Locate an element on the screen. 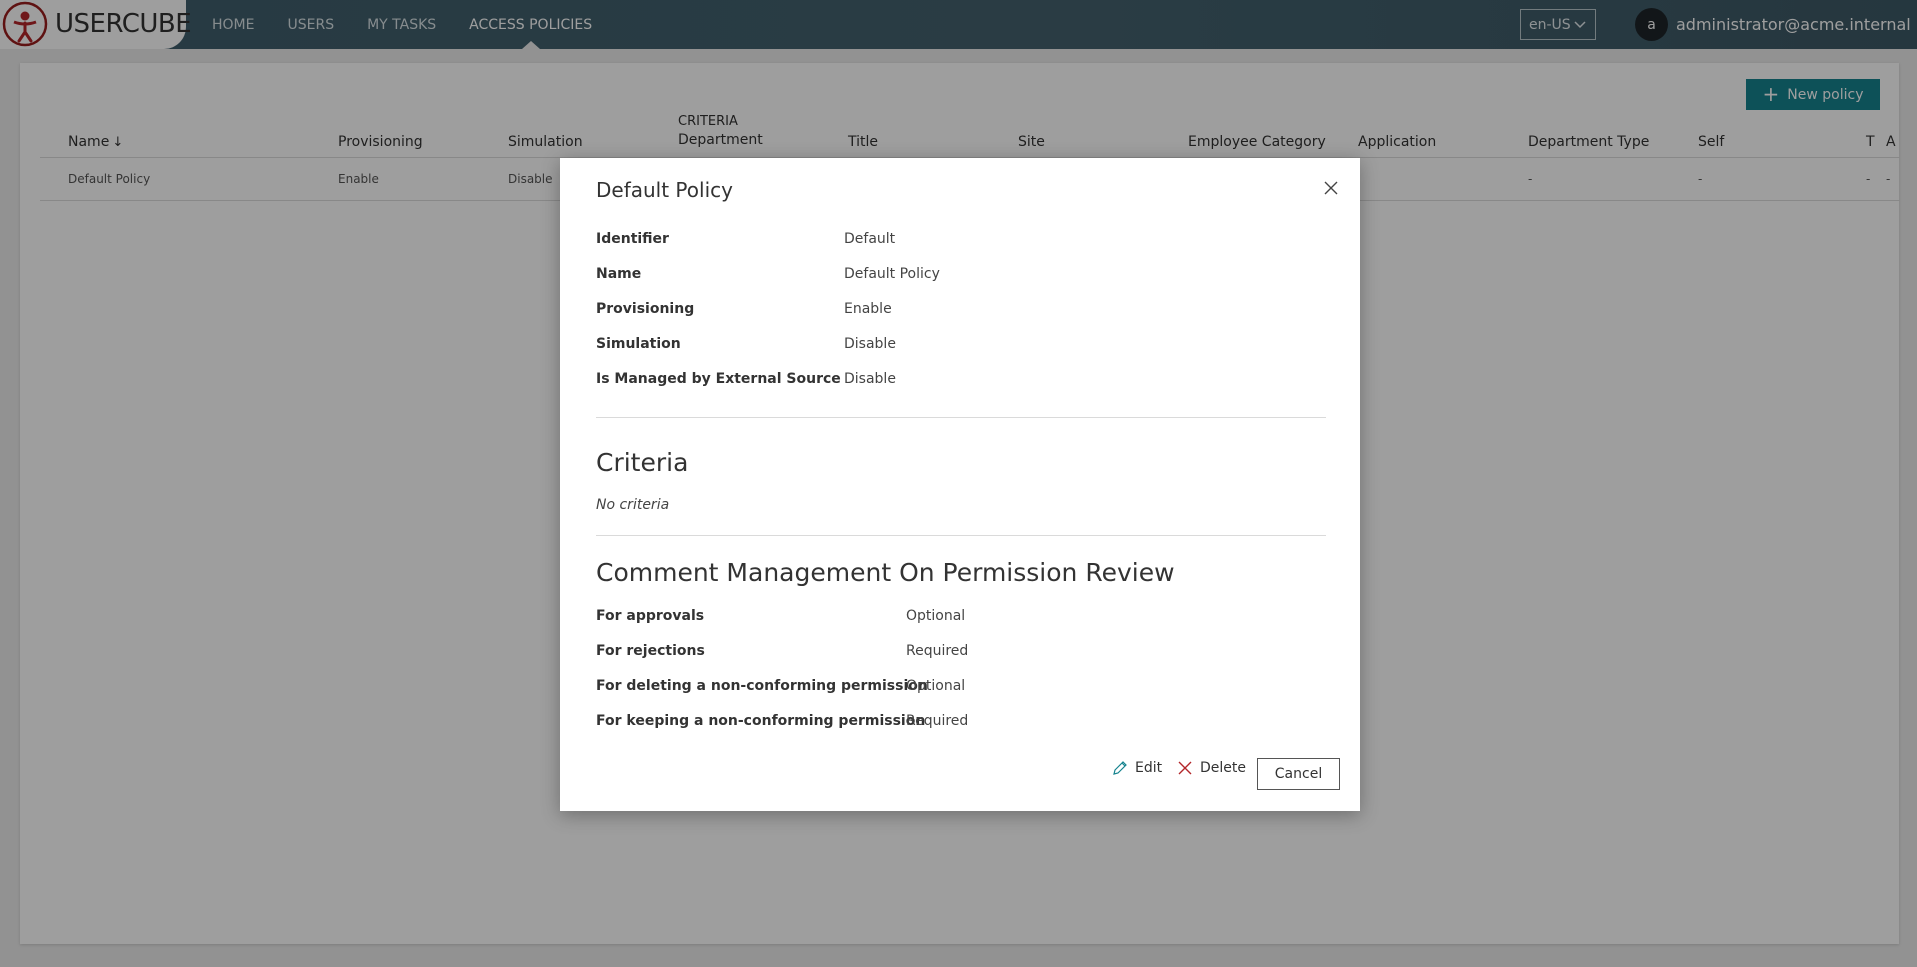 The height and width of the screenshot is (967, 1917). property-value: Default is located at coordinates (870, 239).